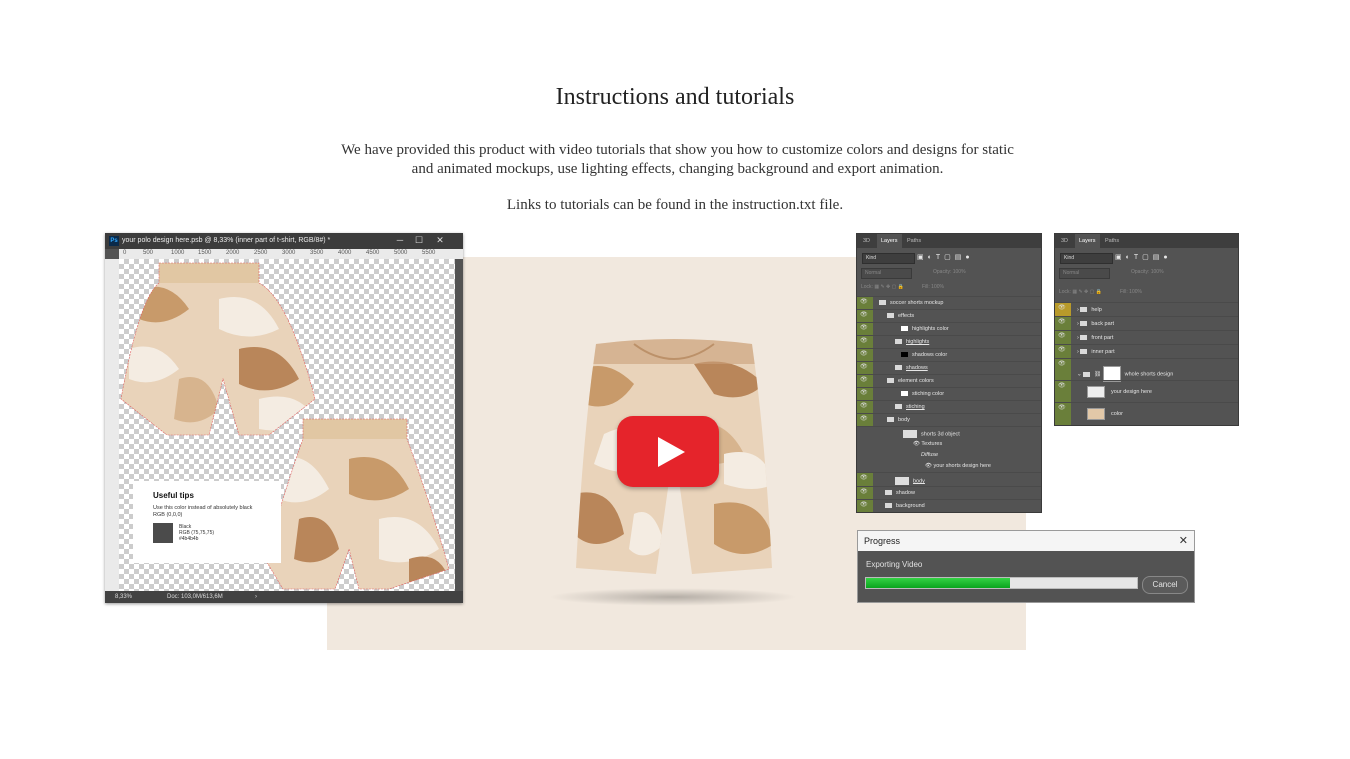 The image size is (1350, 759). What do you see at coordinates (1131, 392) in the screenshot?
I see `layer-name: your design here` at bounding box center [1131, 392].